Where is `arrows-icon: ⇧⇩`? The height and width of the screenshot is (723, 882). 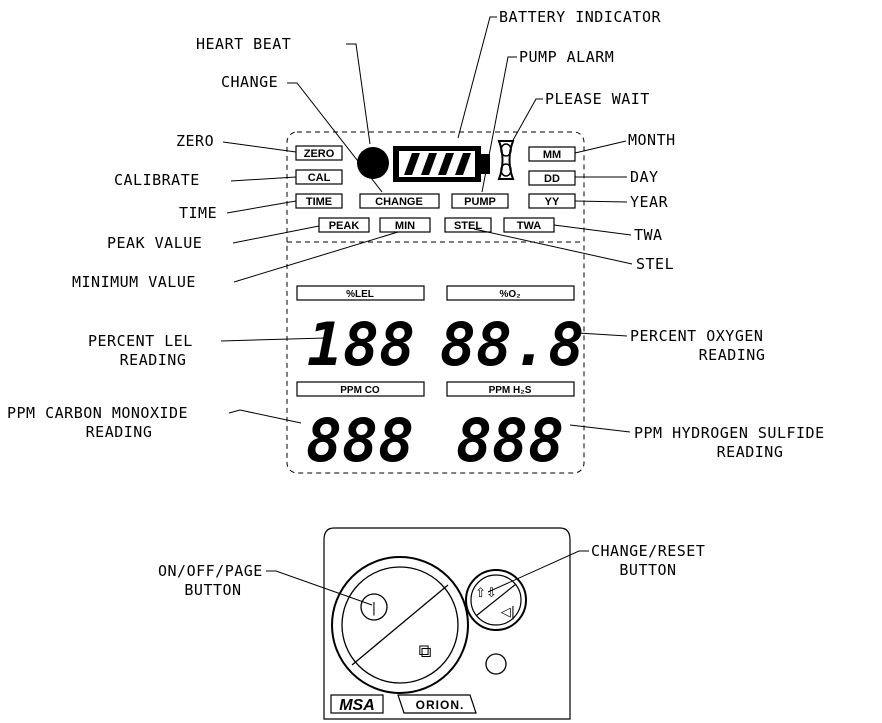 arrows-icon: ⇧⇩ is located at coordinates (486, 593).